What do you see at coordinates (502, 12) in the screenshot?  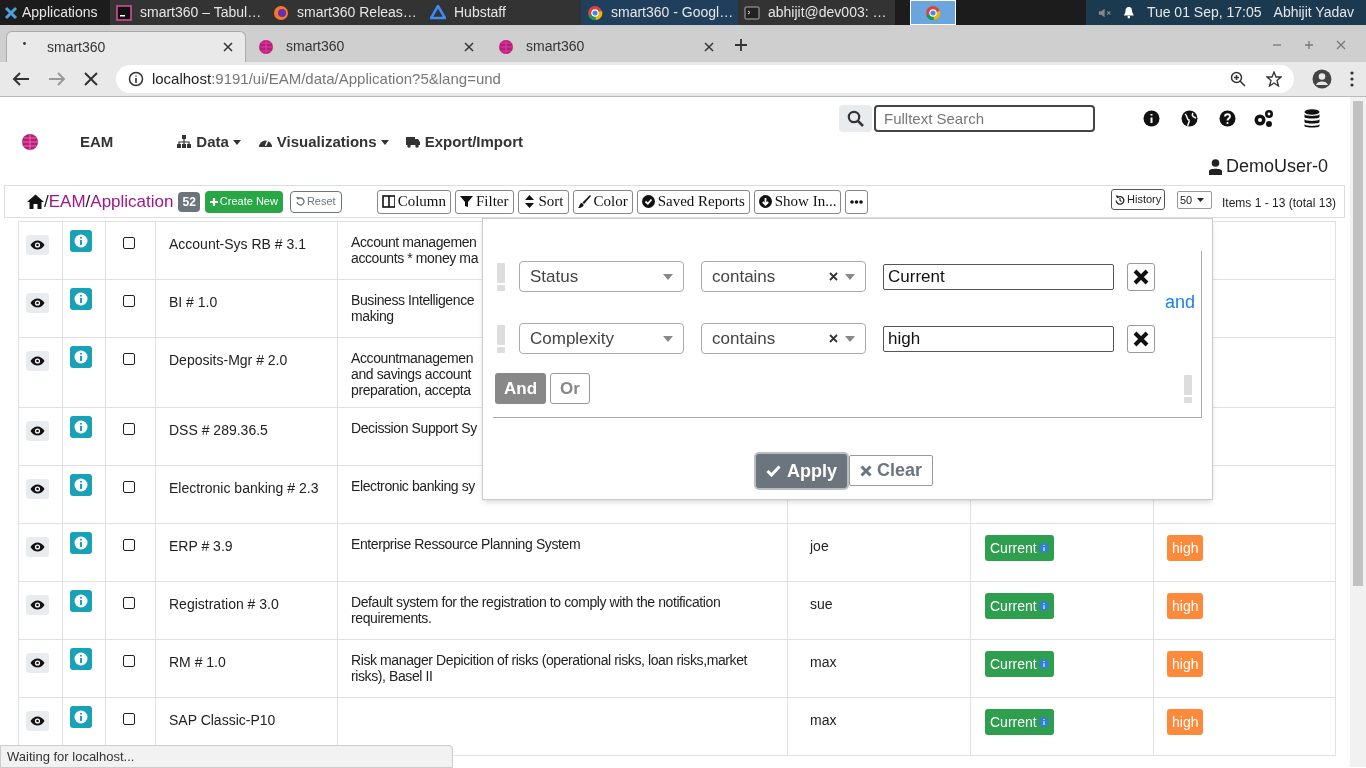 I see `taskbar-item: Hubstaff` at bounding box center [502, 12].